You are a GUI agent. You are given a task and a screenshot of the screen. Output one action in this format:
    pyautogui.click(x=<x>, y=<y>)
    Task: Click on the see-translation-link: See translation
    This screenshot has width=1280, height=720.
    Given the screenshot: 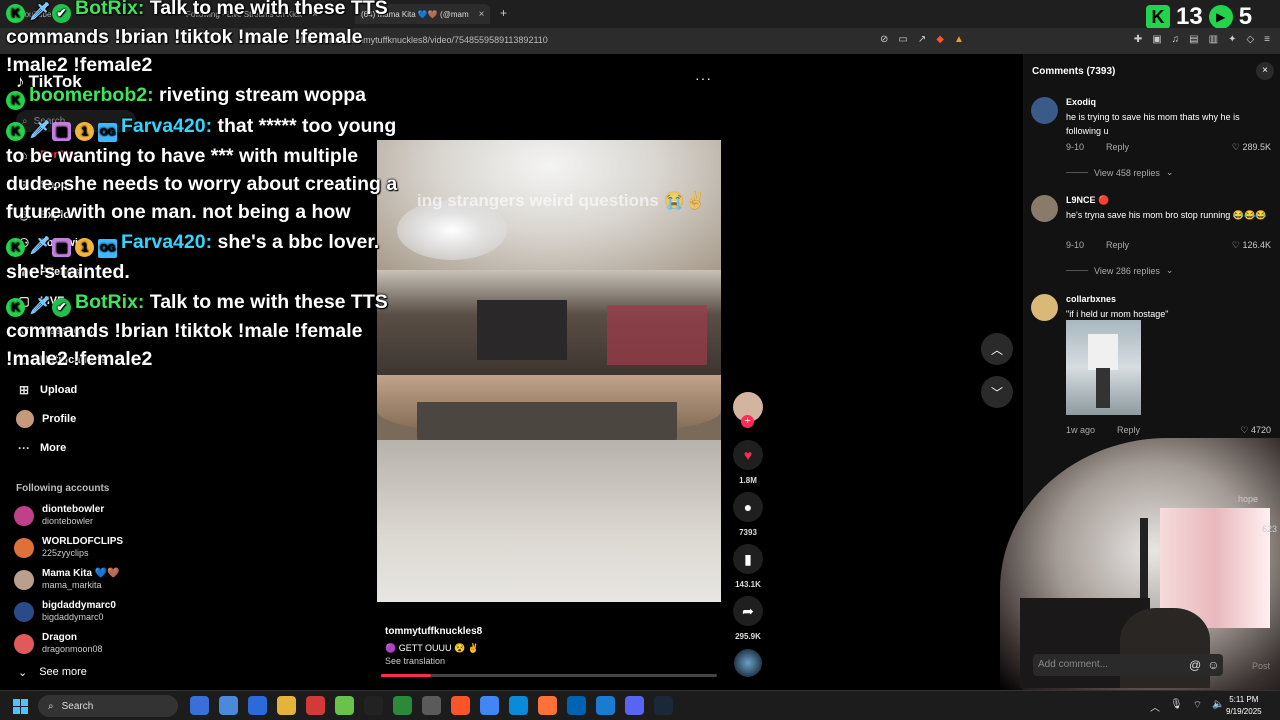 What is the action you would take?
    pyautogui.click(x=415, y=661)
    